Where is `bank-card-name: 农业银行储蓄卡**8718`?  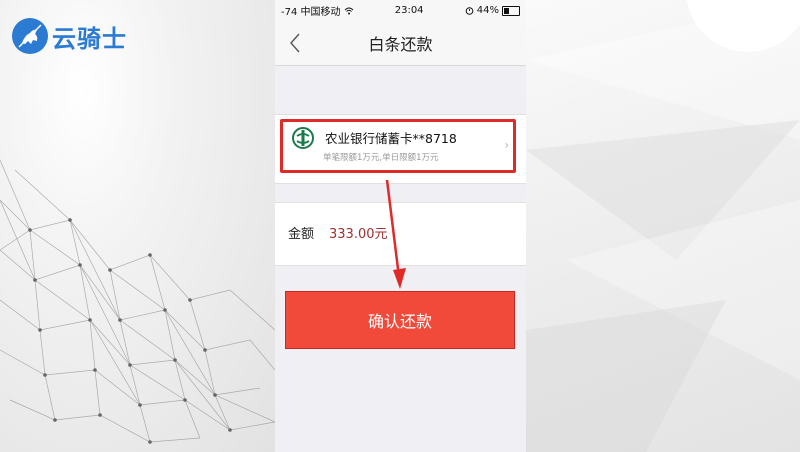
bank-card-name: 农业银行储蓄卡**8718 is located at coordinates (391, 138).